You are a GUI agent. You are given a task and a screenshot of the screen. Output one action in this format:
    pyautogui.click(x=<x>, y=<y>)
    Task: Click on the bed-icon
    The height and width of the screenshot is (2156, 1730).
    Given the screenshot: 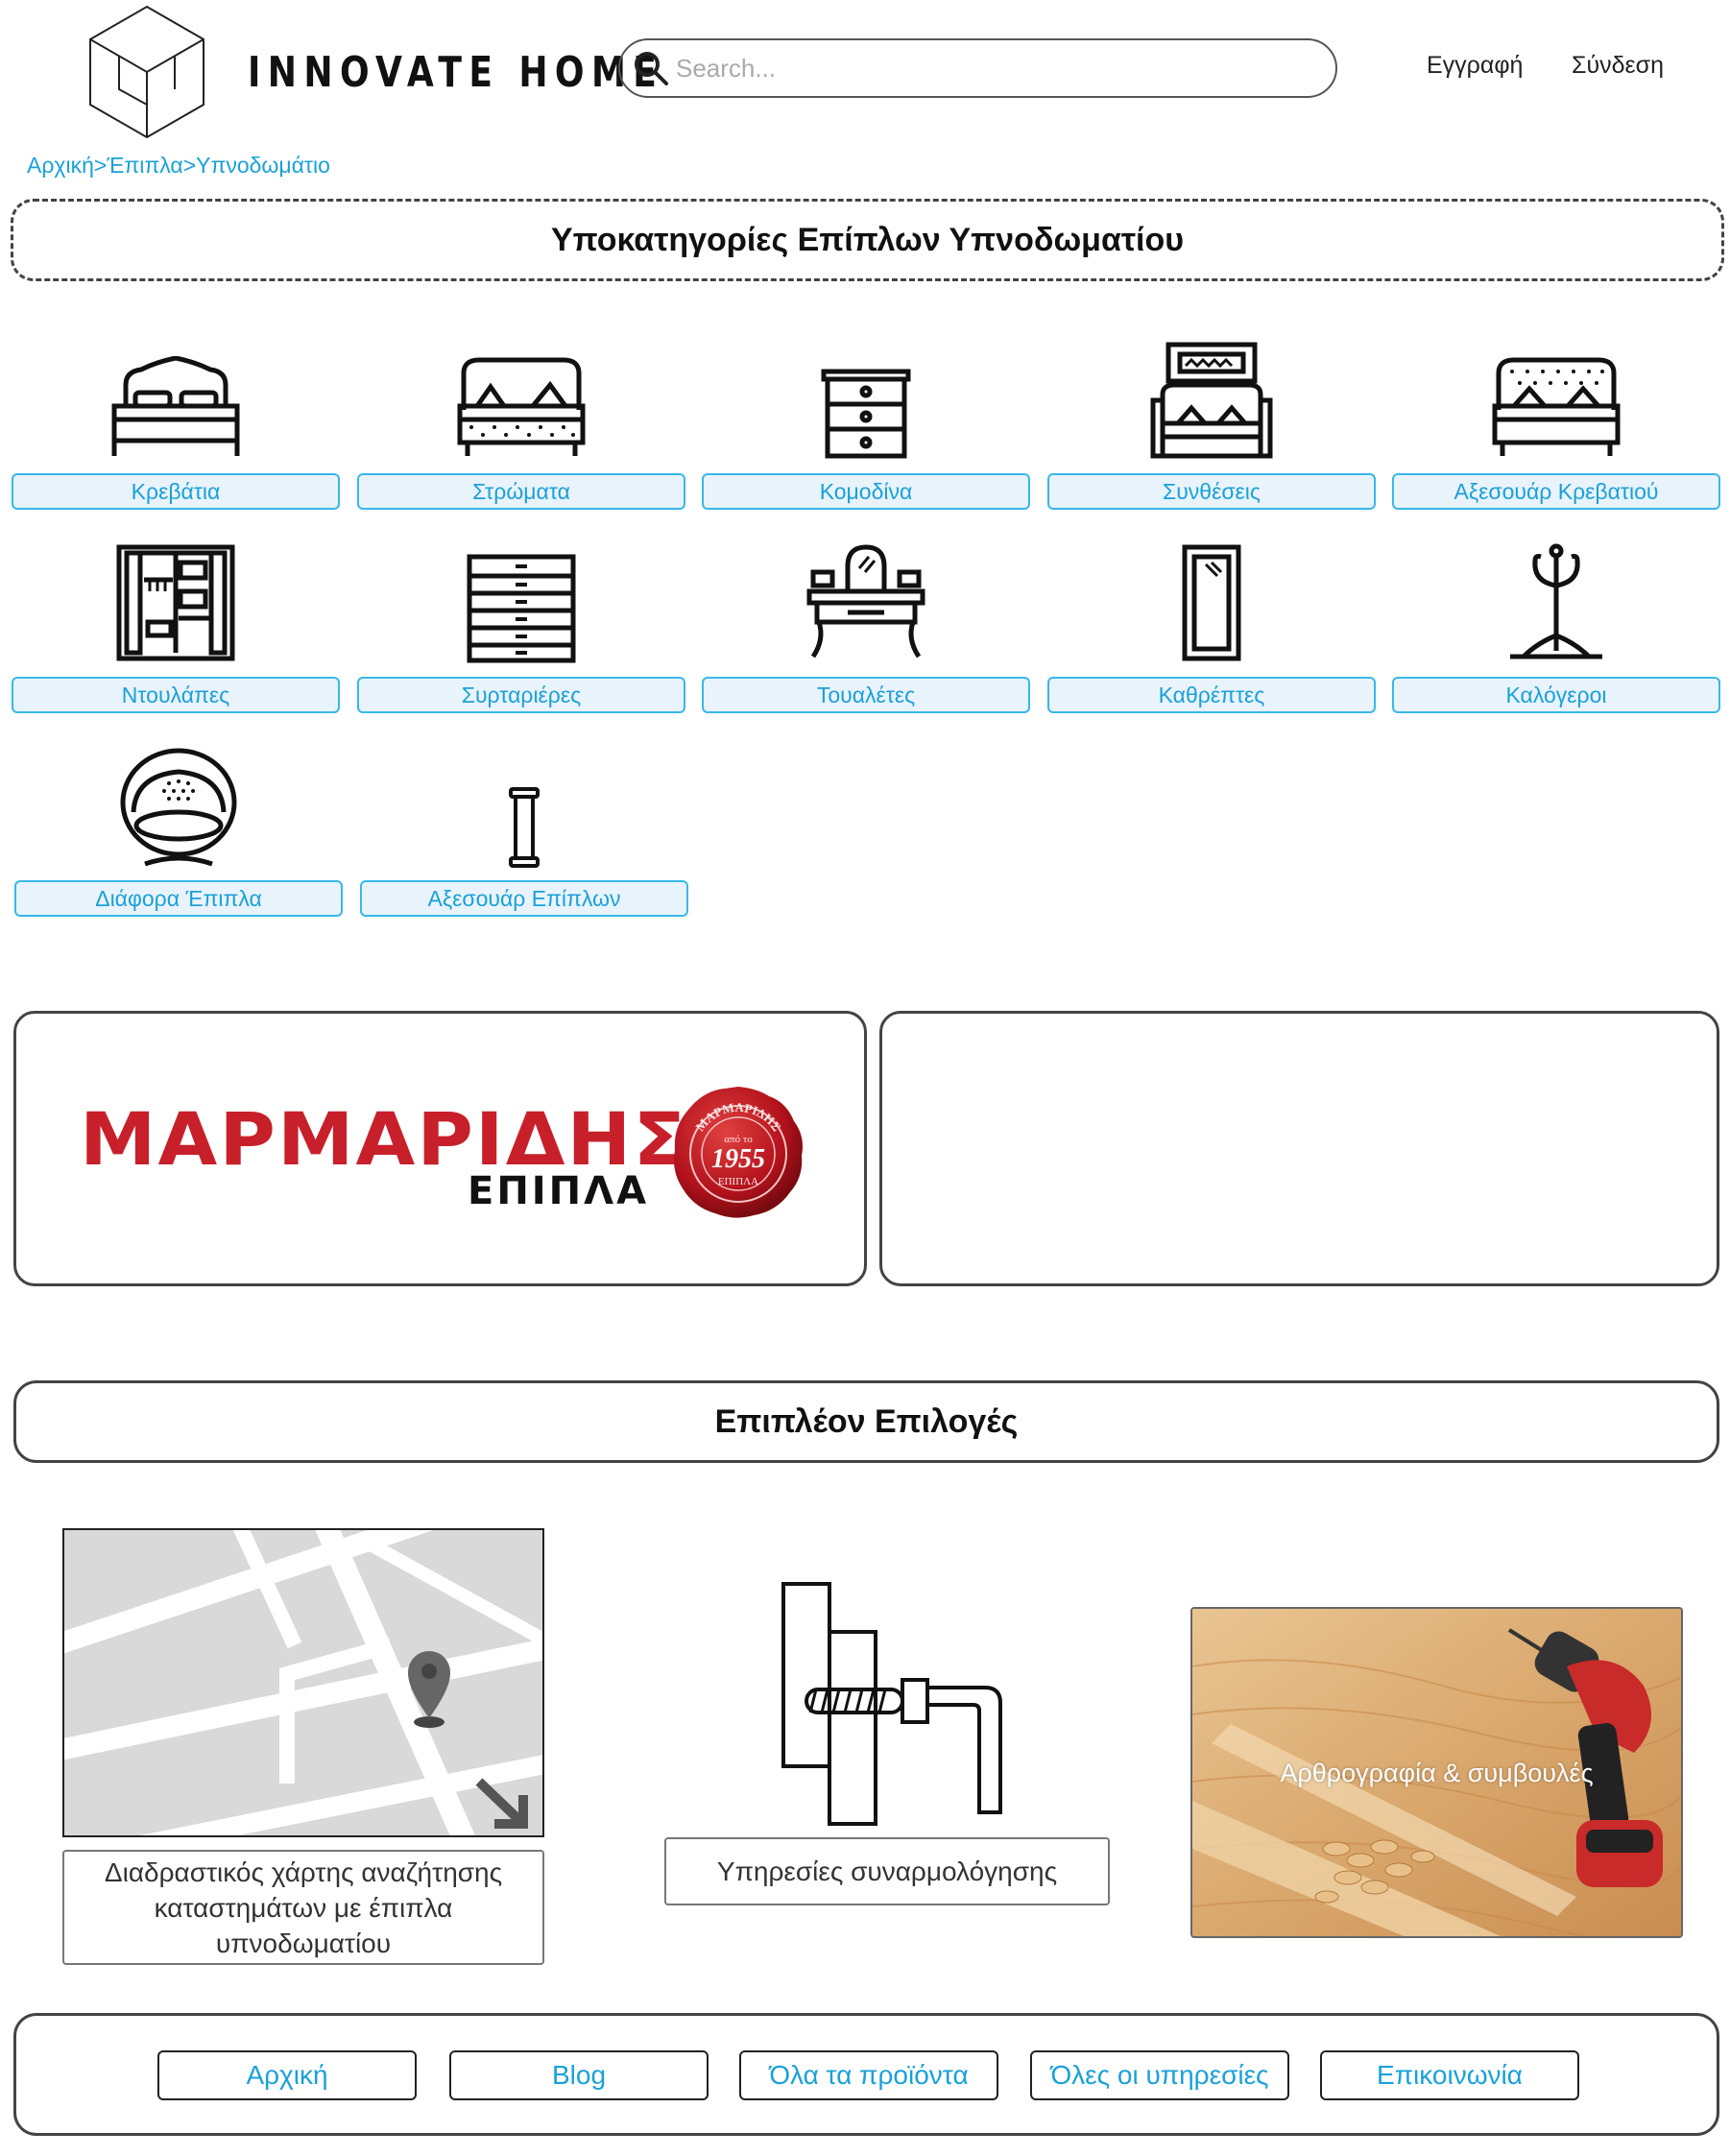 What is the action you would take?
    pyautogui.click(x=175, y=406)
    